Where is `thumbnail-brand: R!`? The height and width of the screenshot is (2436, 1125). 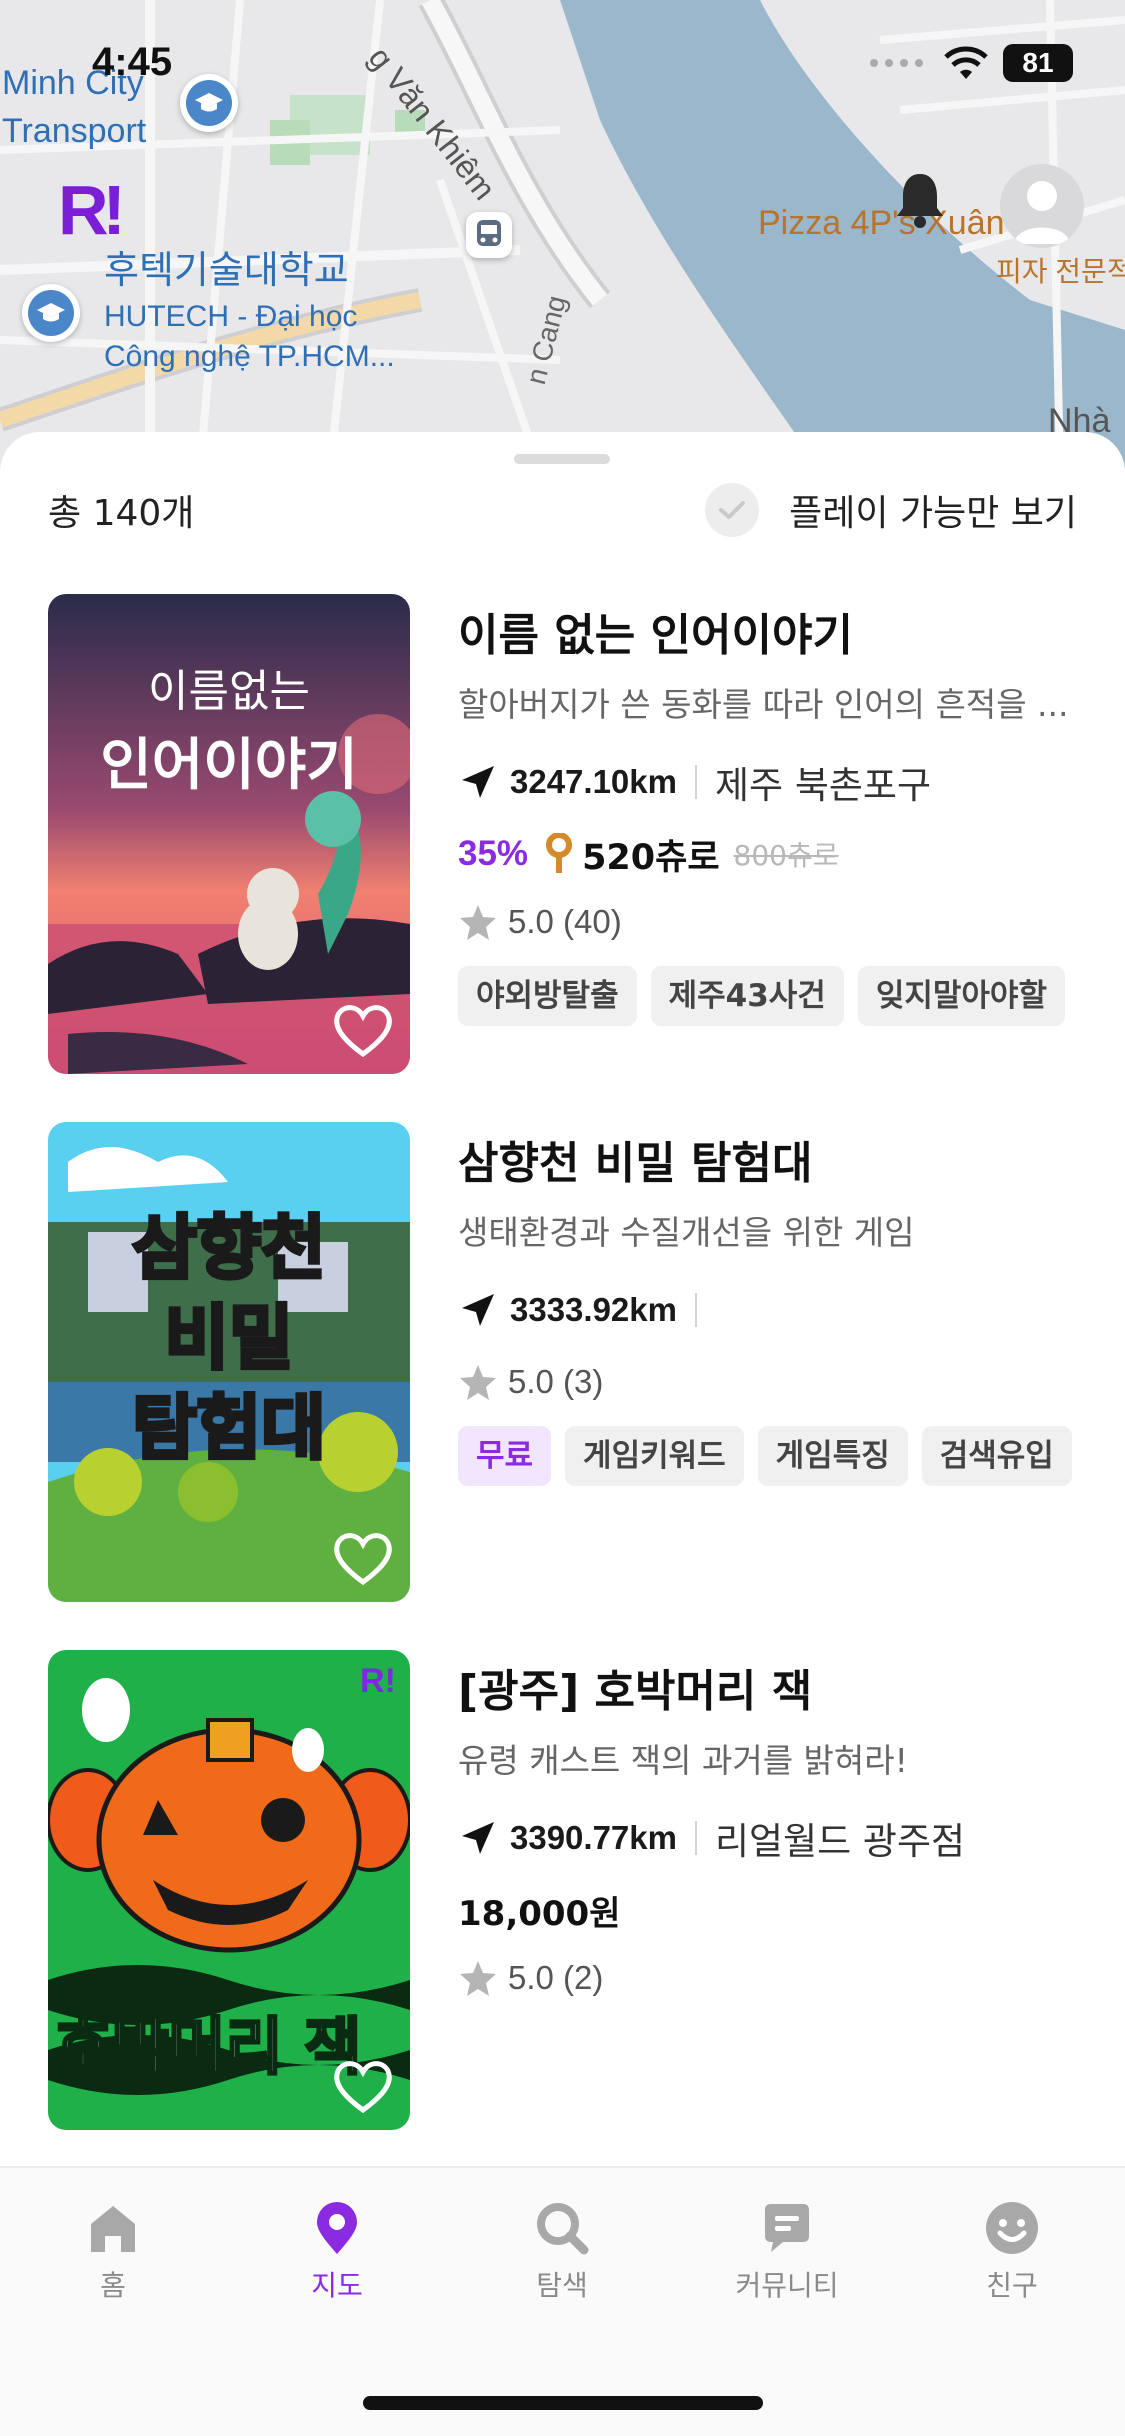 thumbnail-brand: R! is located at coordinates (378, 1681).